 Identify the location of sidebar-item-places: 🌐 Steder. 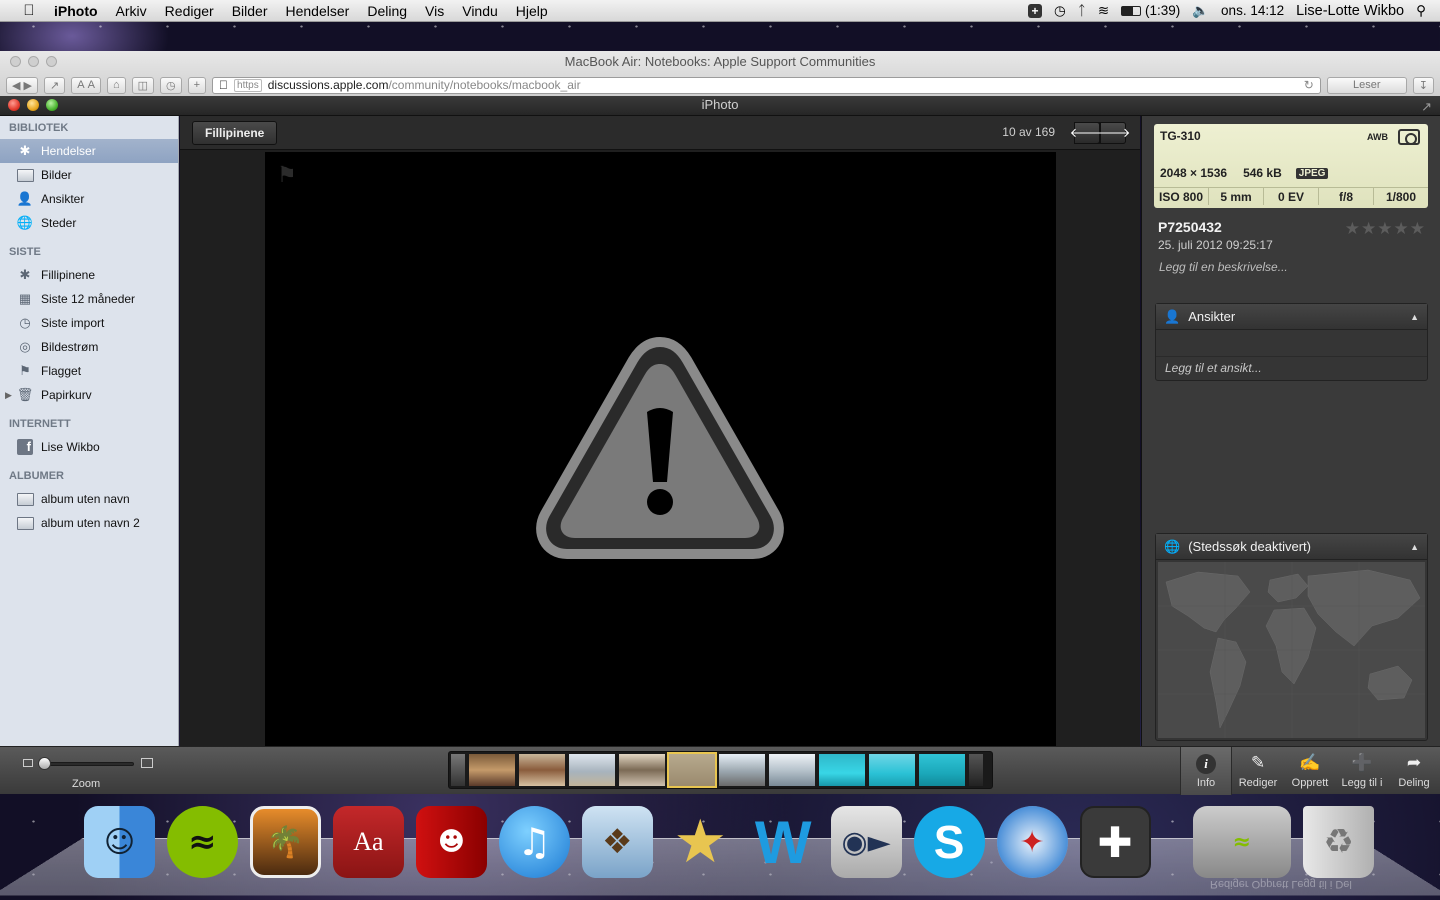
(89, 223).